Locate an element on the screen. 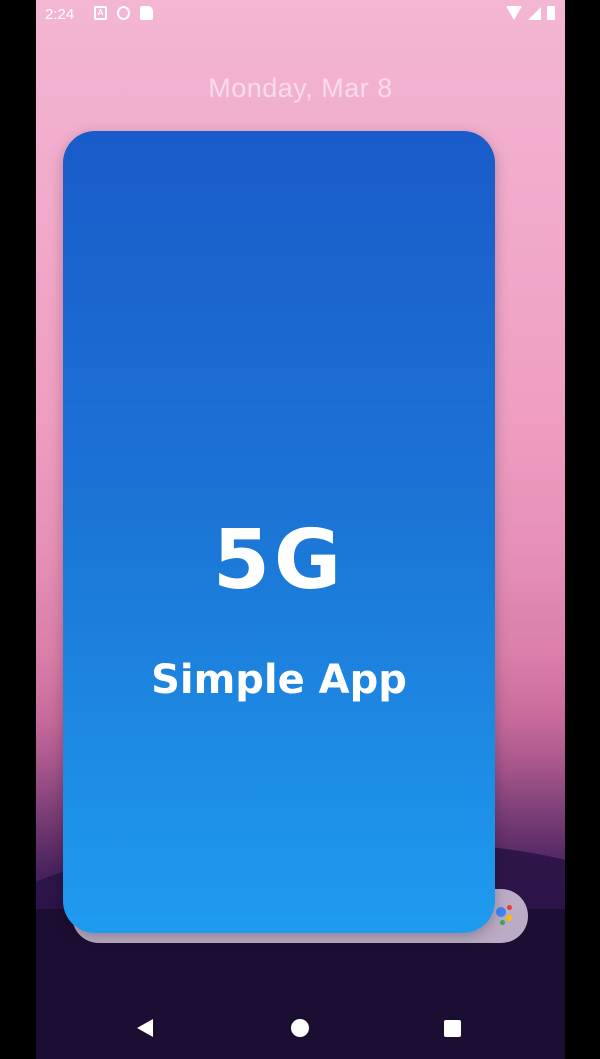  status-notification-icons: A is located at coordinates (123, 13).